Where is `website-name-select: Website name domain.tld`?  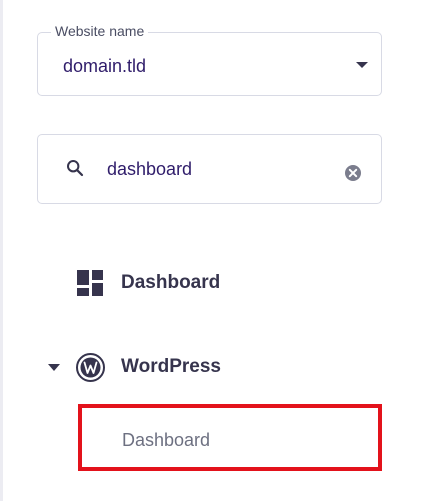
website-name-select: Website name domain.tld is located at coordinates (209, 58).